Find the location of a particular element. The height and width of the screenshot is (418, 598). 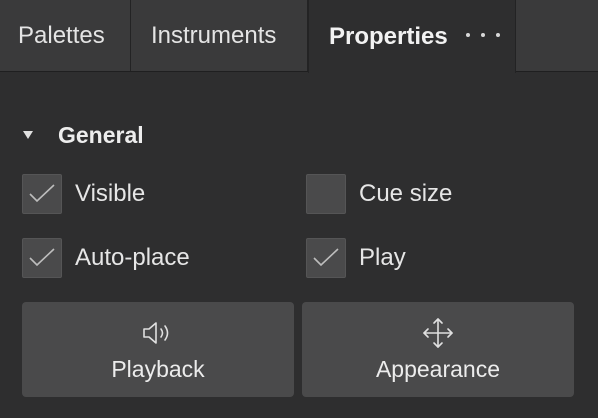

checkbox-auto-place-box is located at coordinates (42, 258).